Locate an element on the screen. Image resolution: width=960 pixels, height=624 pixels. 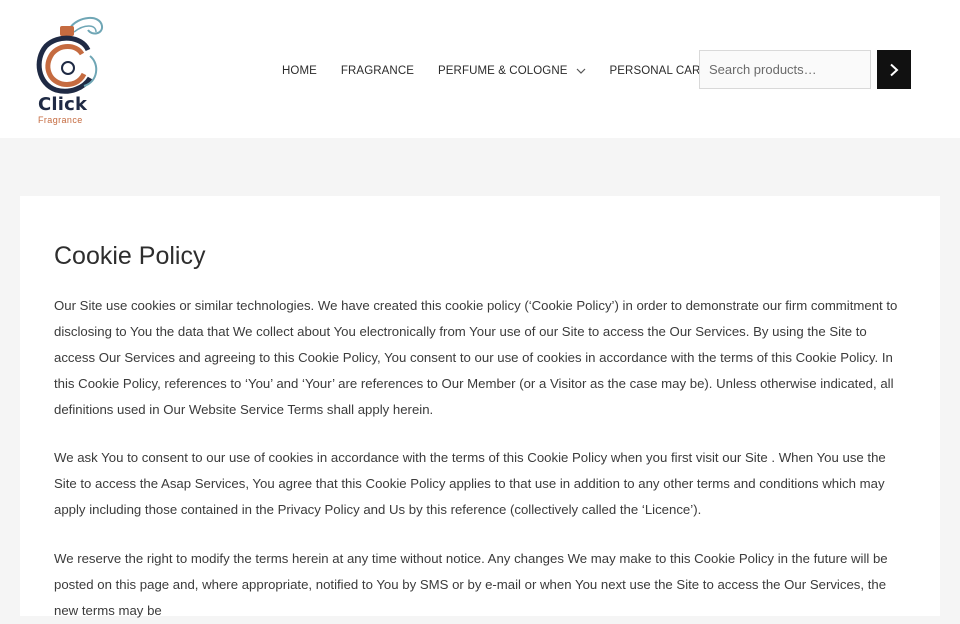
logo-tagline: Fragrance is located at coordinates (60, 120).